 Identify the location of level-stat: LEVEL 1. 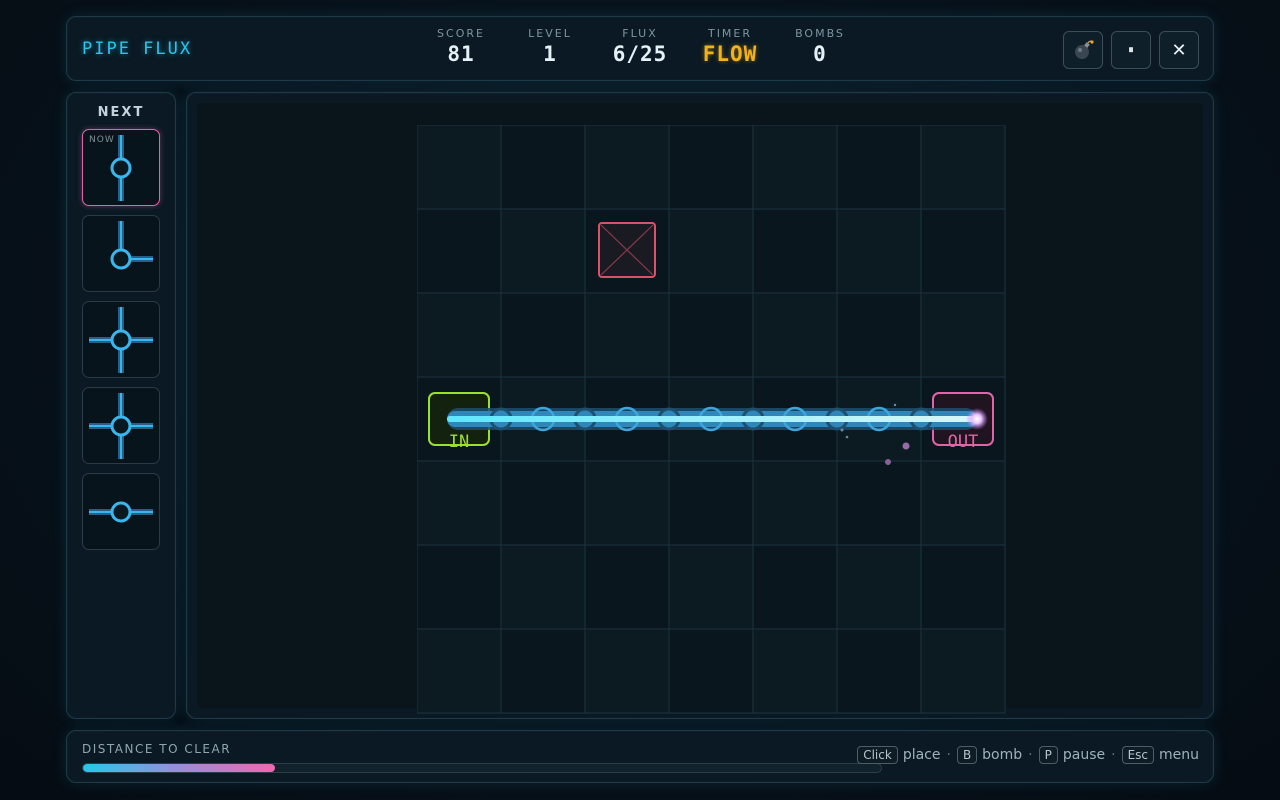
(550, 46).